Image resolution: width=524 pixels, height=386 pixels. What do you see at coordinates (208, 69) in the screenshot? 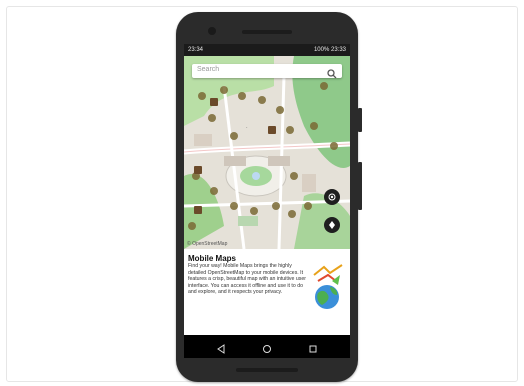
I see `search-input: Search` at bounding box center [208, 69].